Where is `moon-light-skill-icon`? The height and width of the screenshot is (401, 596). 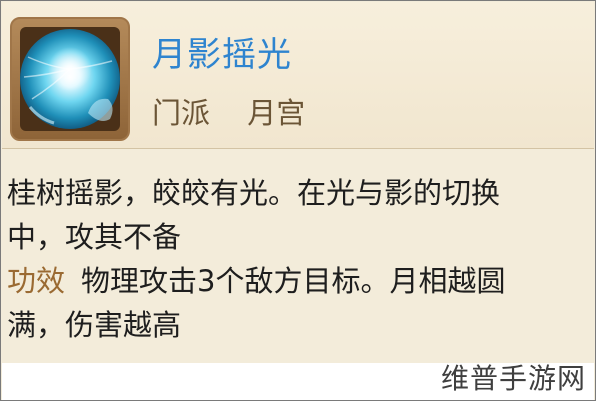
moon-light-skill-icon is located at coordinates (70, 79).